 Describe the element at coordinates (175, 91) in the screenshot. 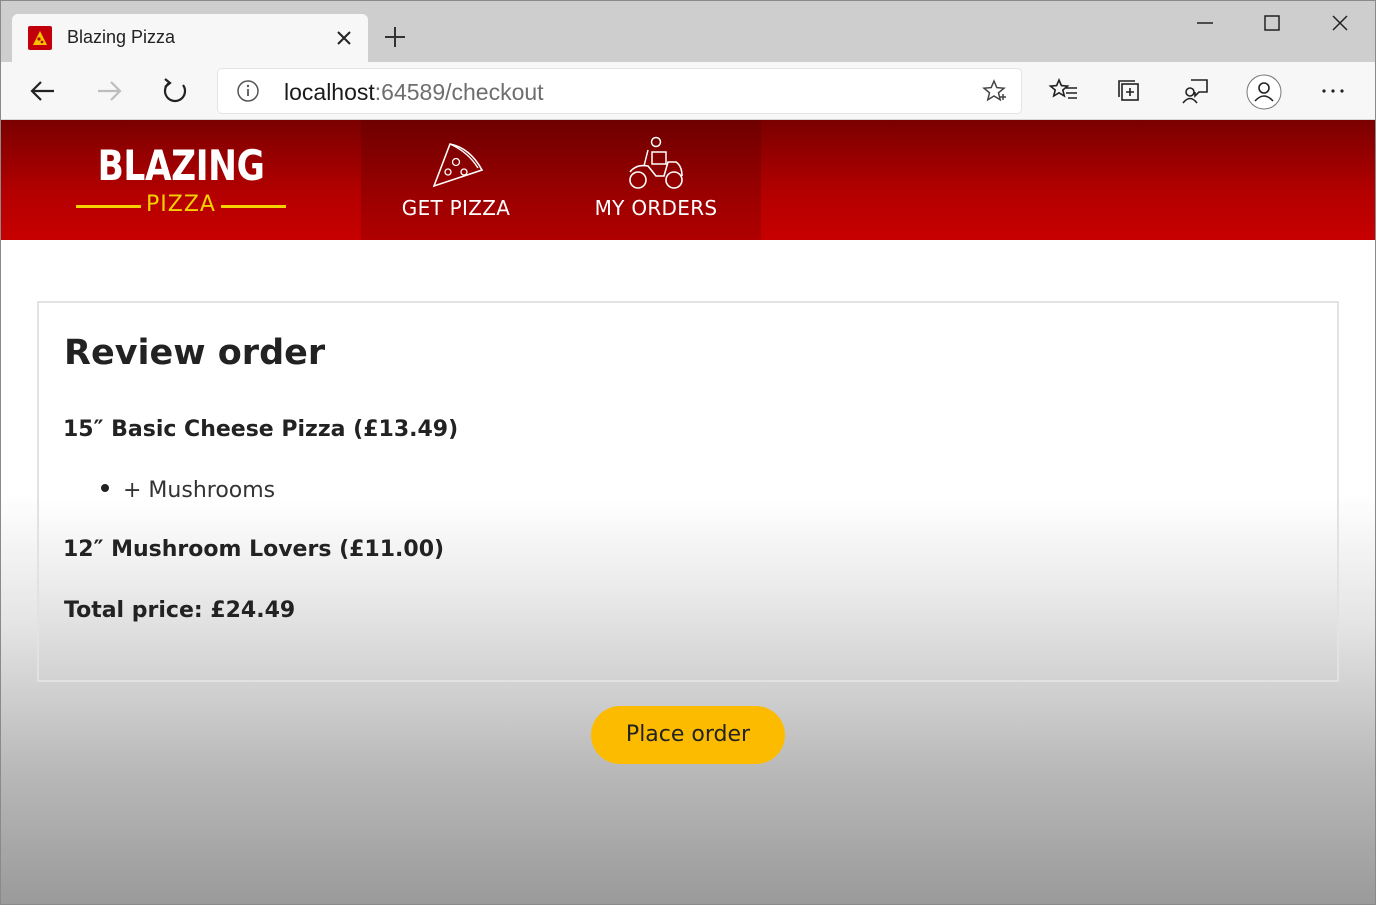

I see `refresh-icon` at that location.